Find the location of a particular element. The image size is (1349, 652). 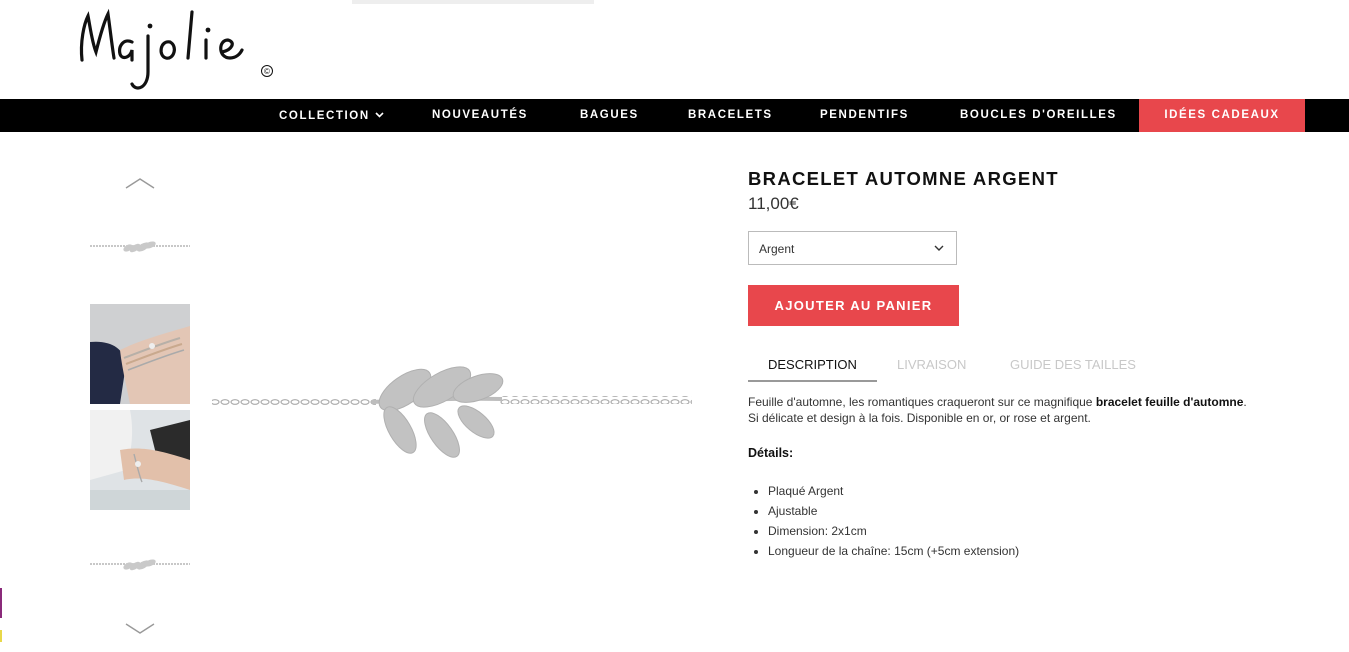

leaf-bracelet-image is located at coordinates (452, 412).